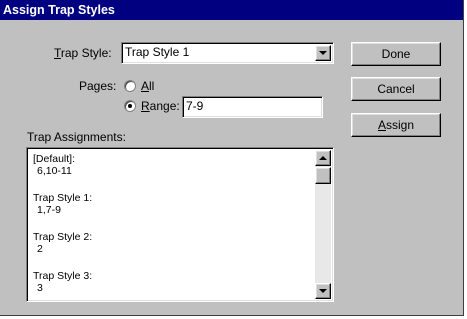 The height and width of the screenshot is (319, 467). Describe the element at coordinates (63, 204) in the screenshot. I see `list-item: Trap Style 1: 1,7-9` at that location.